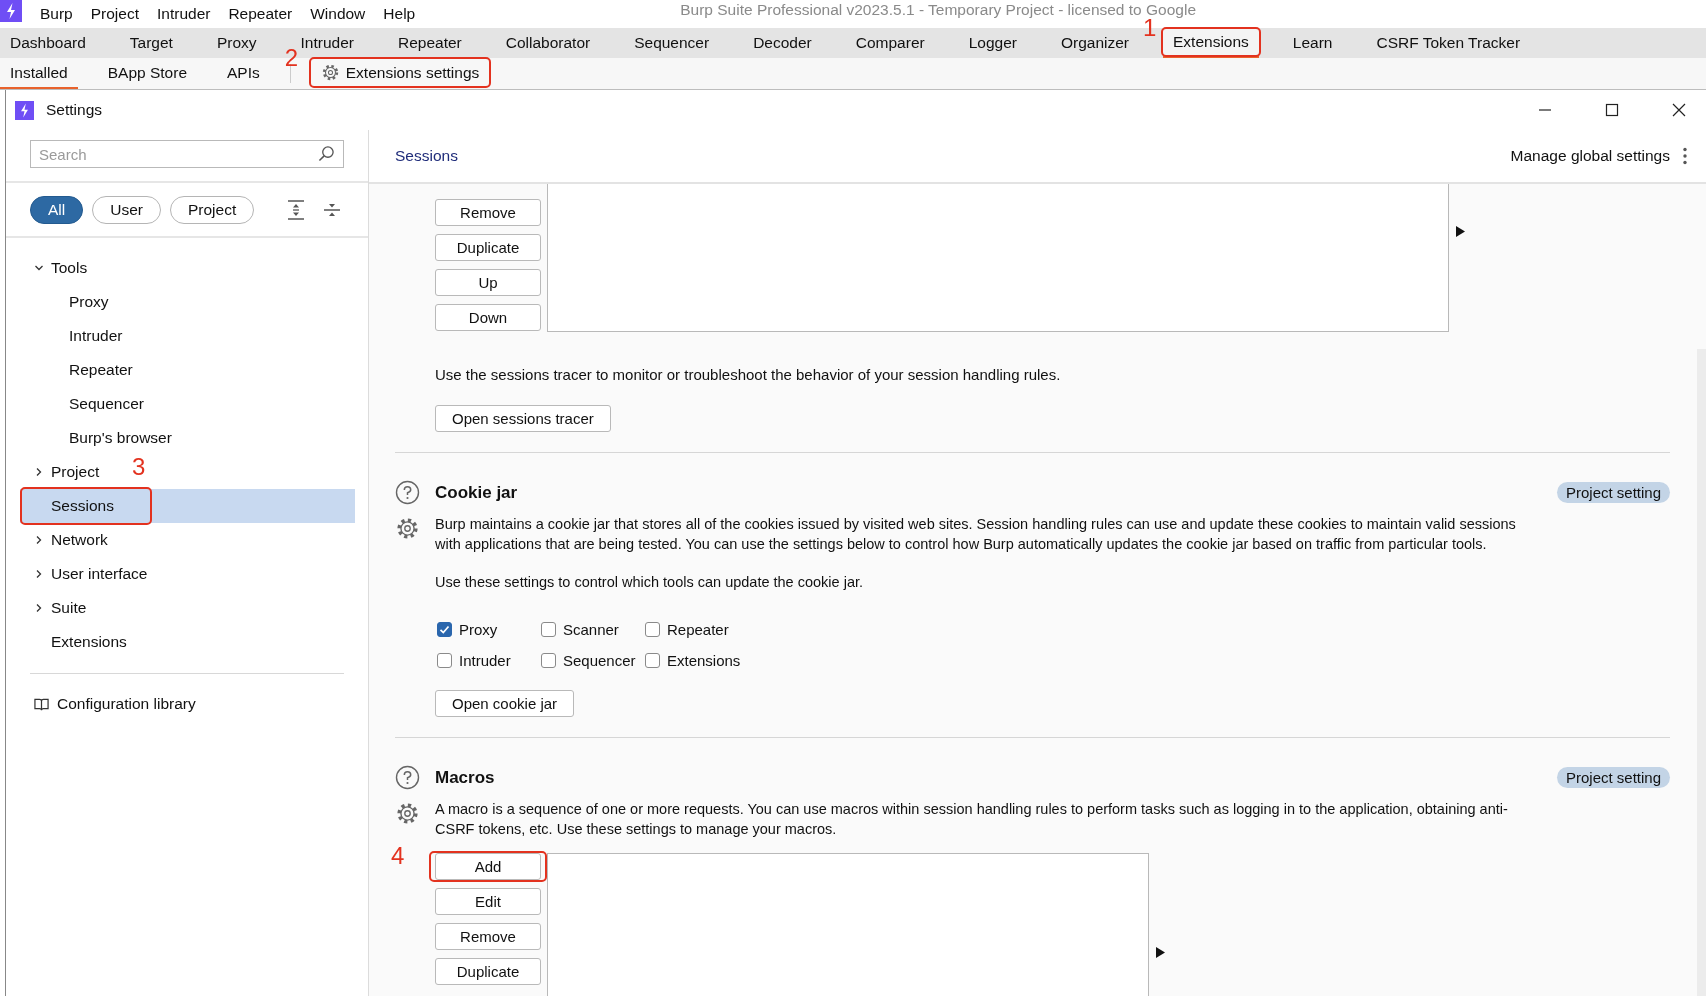  What do you see at coordinates (69, 608) in the screenshot?
I see `tree-item-label: Suite` at bounding box center [69, 608].